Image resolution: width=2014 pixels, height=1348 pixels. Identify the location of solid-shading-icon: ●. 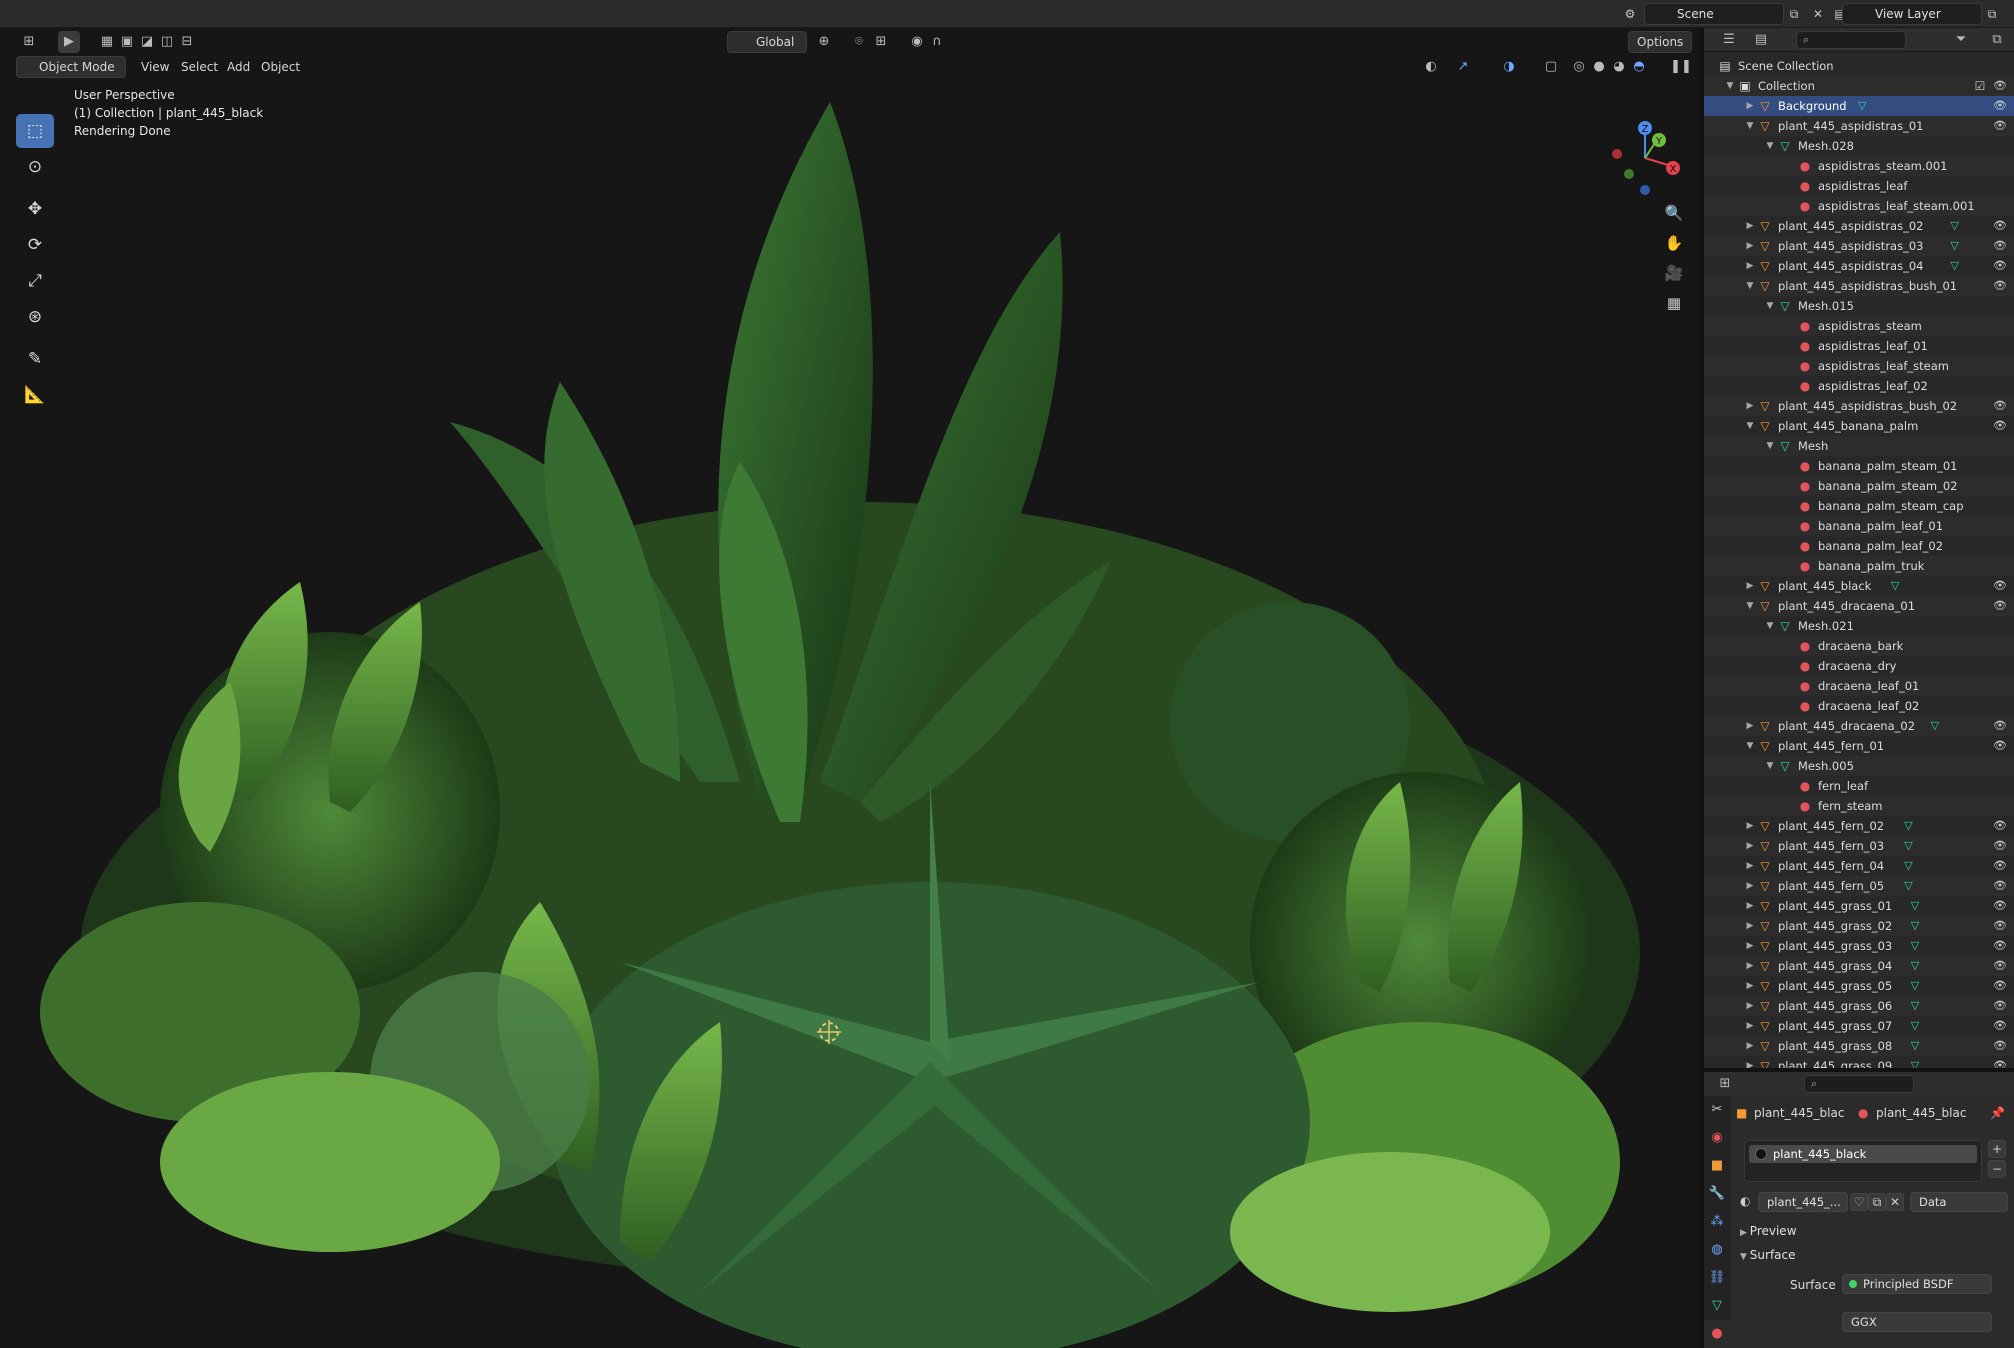
(1599, 67).